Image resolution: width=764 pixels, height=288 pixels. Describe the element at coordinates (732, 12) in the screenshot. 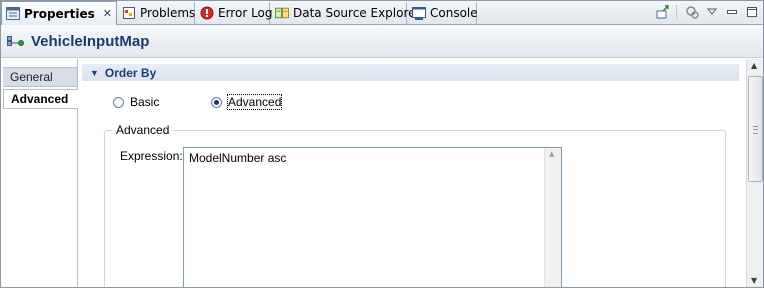

I see `minimize-icon` at that location.